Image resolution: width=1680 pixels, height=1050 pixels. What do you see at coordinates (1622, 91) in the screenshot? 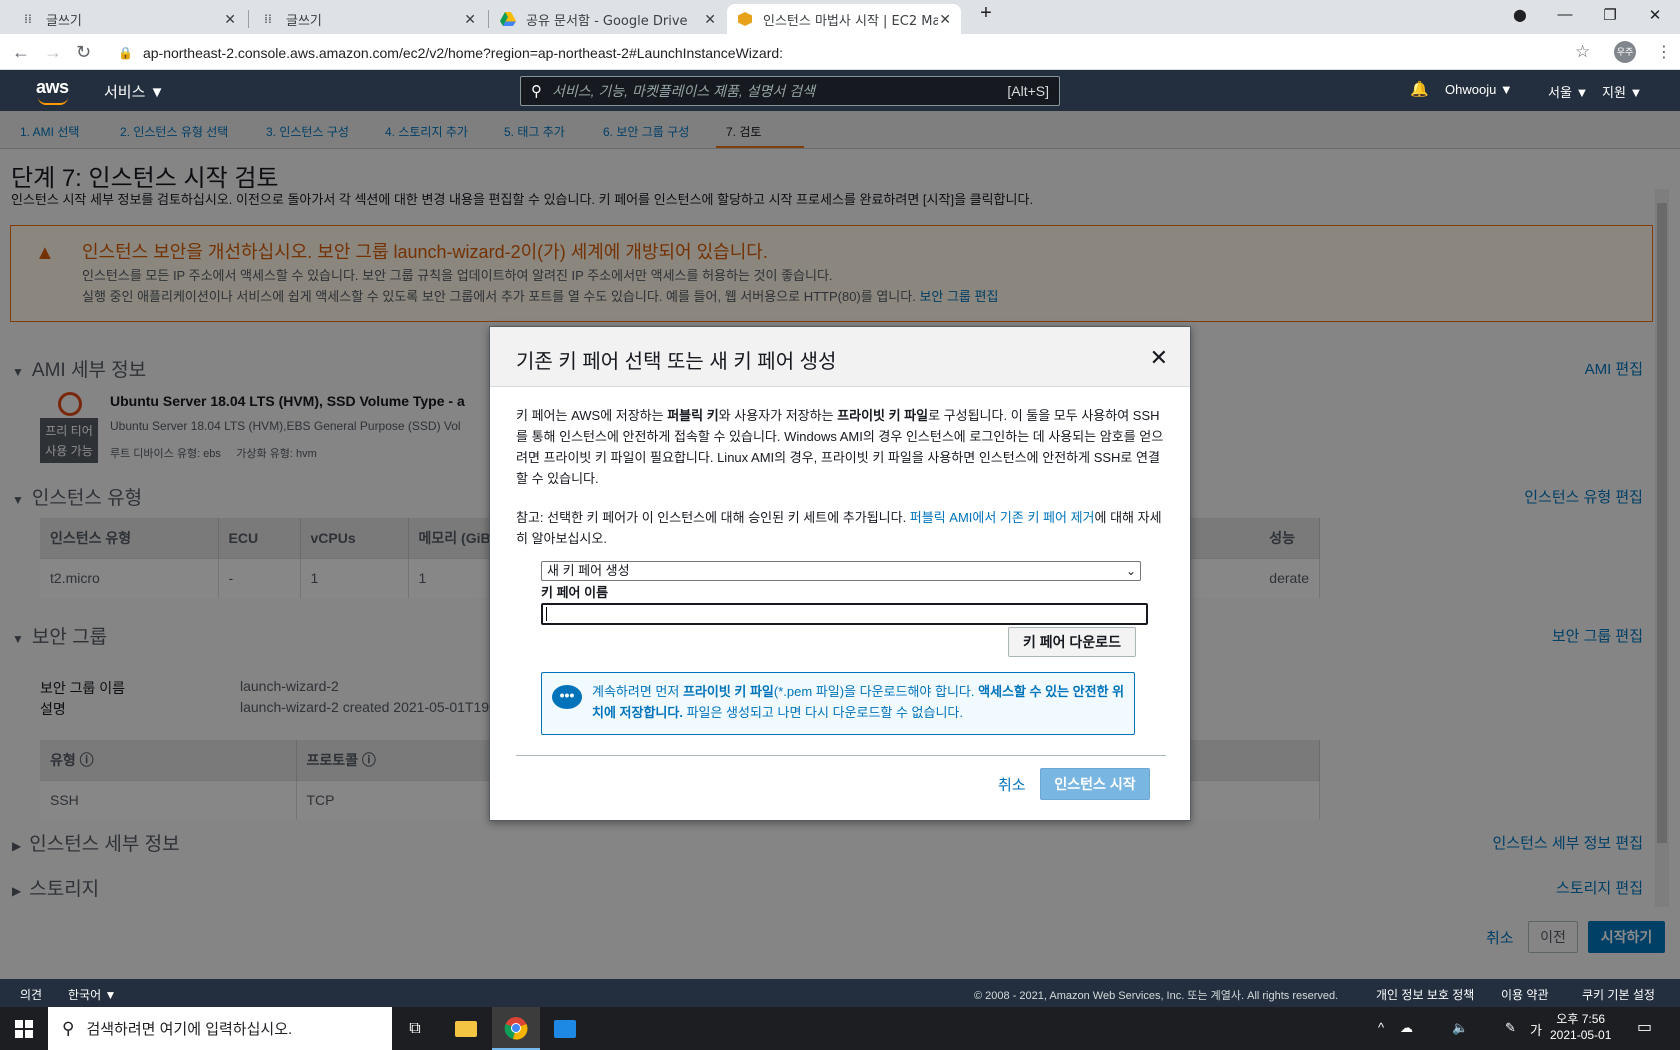
I see `support-menu: 지원 ▼` at bounding box center [1622, 91].